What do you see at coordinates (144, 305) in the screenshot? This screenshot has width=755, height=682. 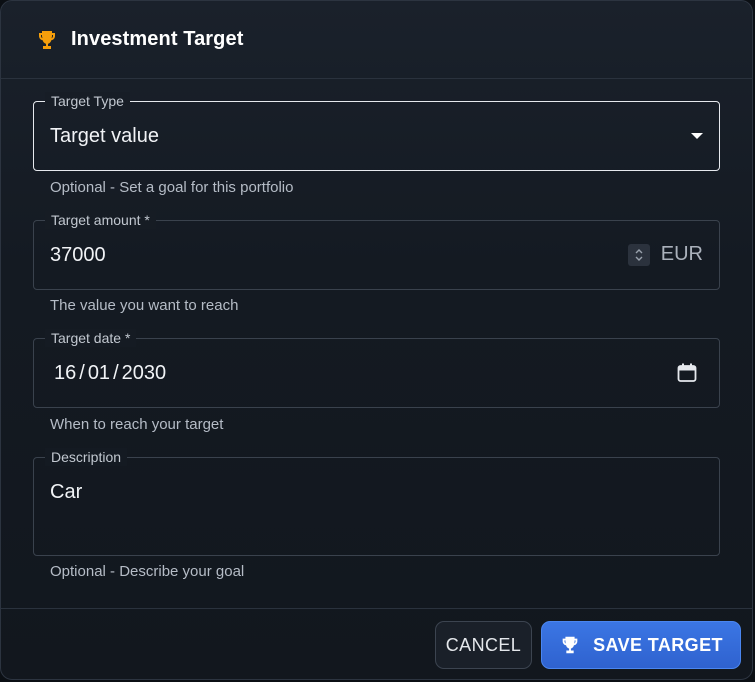 I see `target-amount-helper: The value you want to reach` at bounding box center [144, 305].